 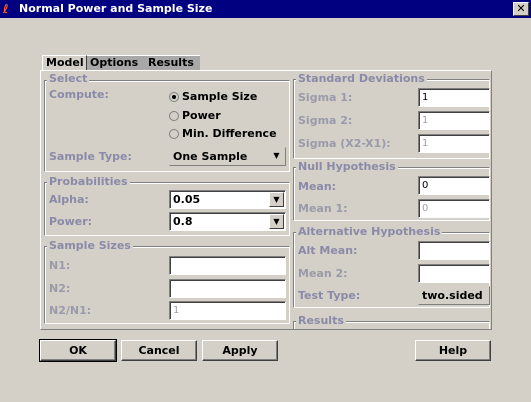 I want to click on sample-sizes-group-title: Sample Sizes, so click(x=90, y=245).